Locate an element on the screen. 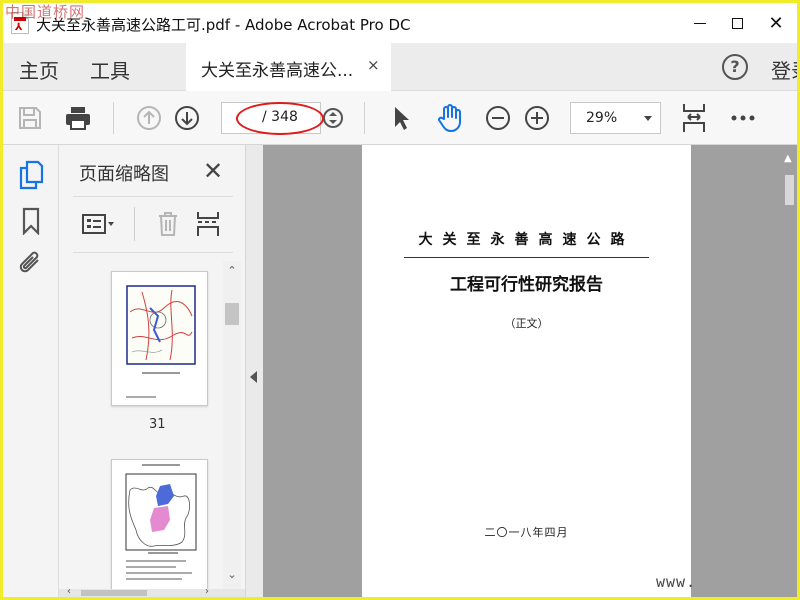  collapse-left-icon is located at coordinates (253, 377).